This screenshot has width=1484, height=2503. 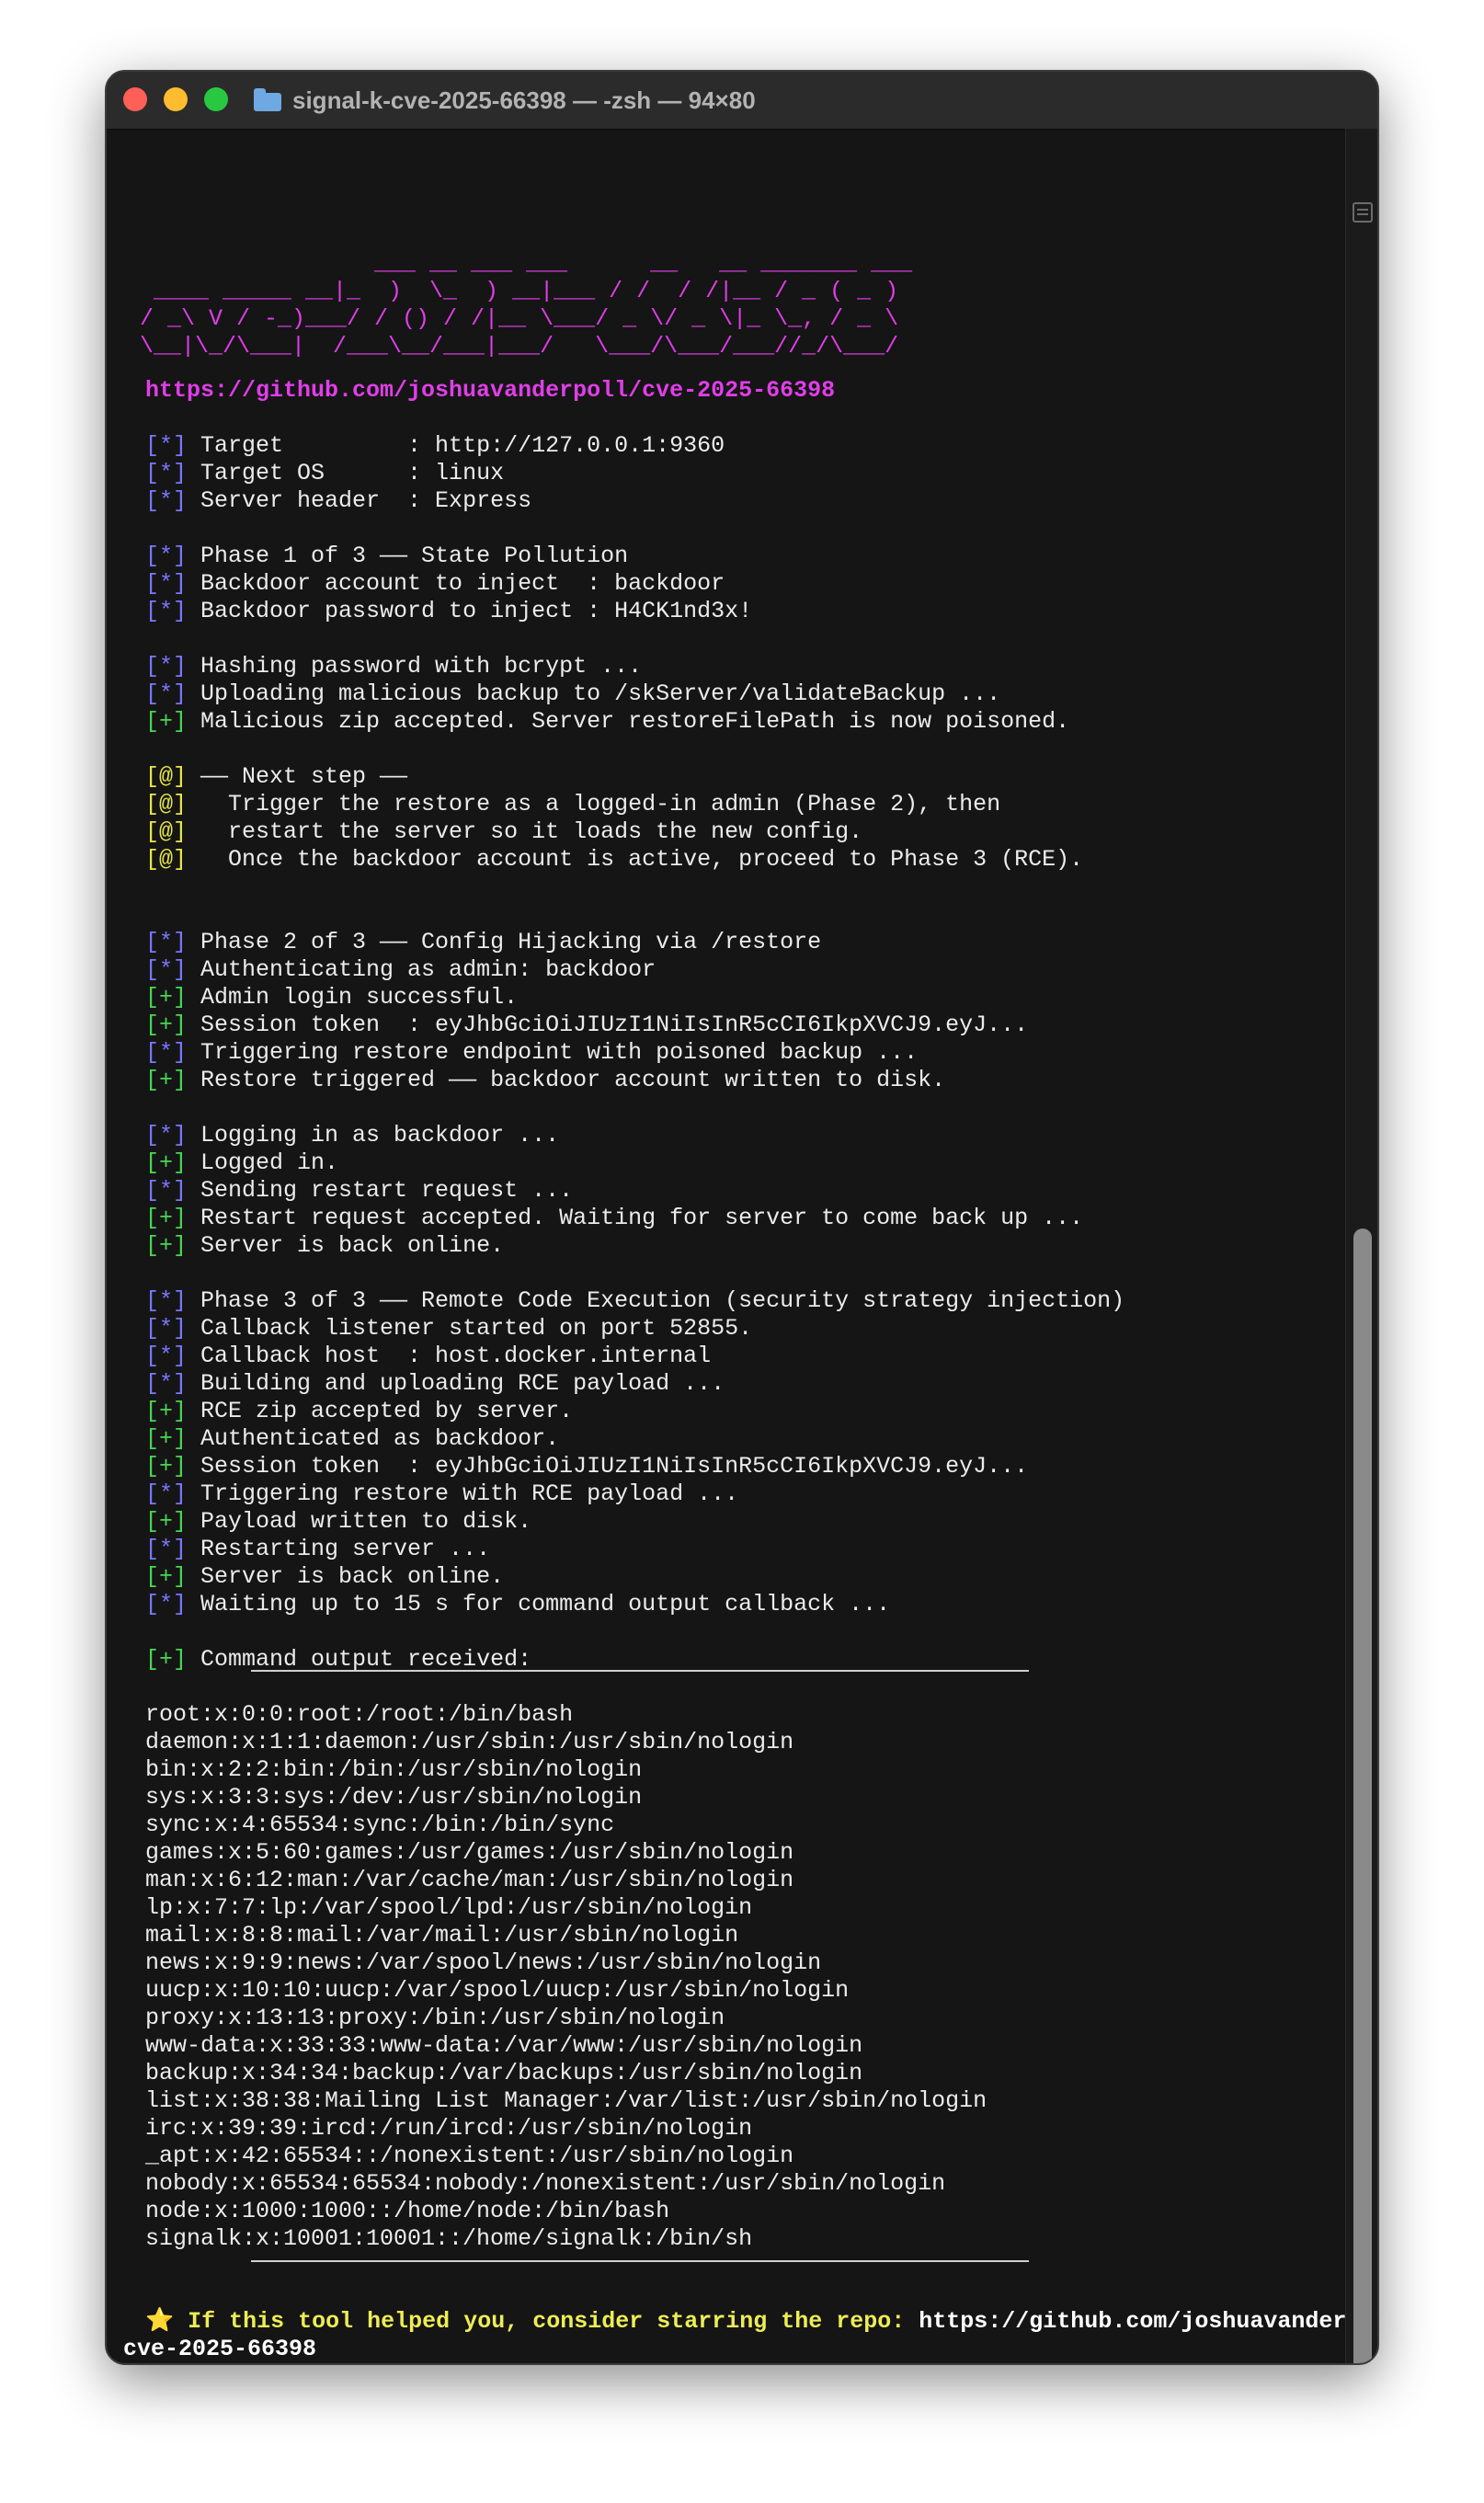 What do you see at coordinates (332, 997) in the screenshot?
I see `log-line: [+] Admin login successful.` at bounding box center [332, 997].